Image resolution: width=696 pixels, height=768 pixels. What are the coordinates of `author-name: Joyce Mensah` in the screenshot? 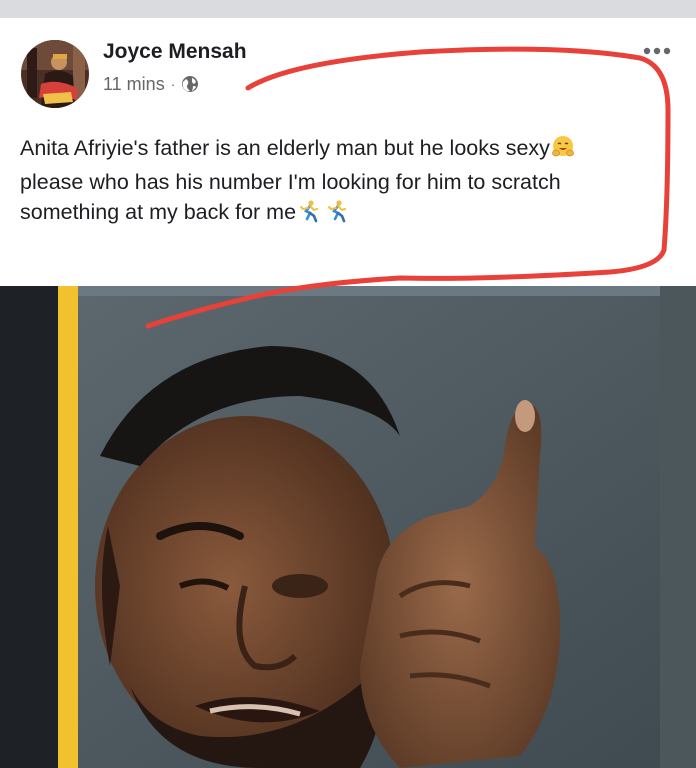 It's located at (175, 52).